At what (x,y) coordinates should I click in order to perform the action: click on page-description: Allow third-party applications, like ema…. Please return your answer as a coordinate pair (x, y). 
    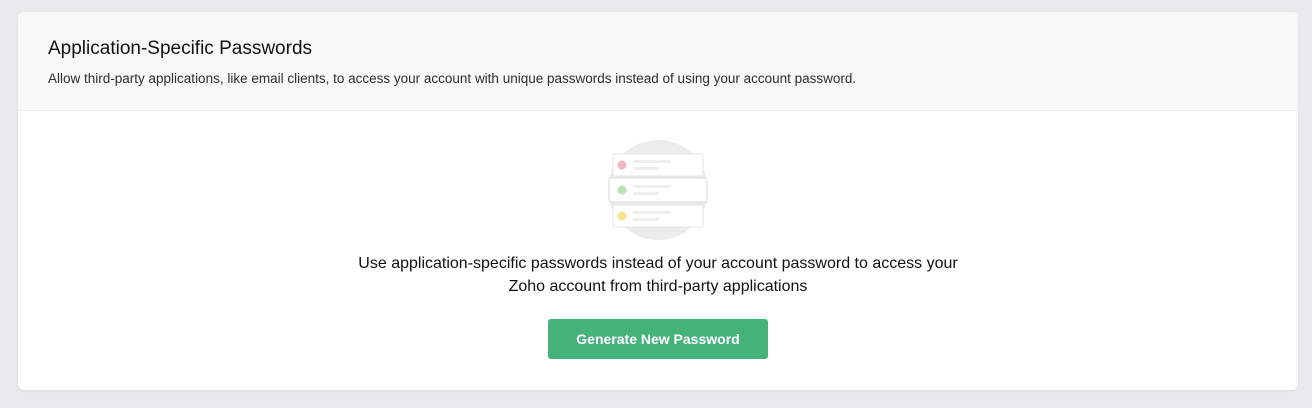
    Looking at the image, I should click on (452, 78).